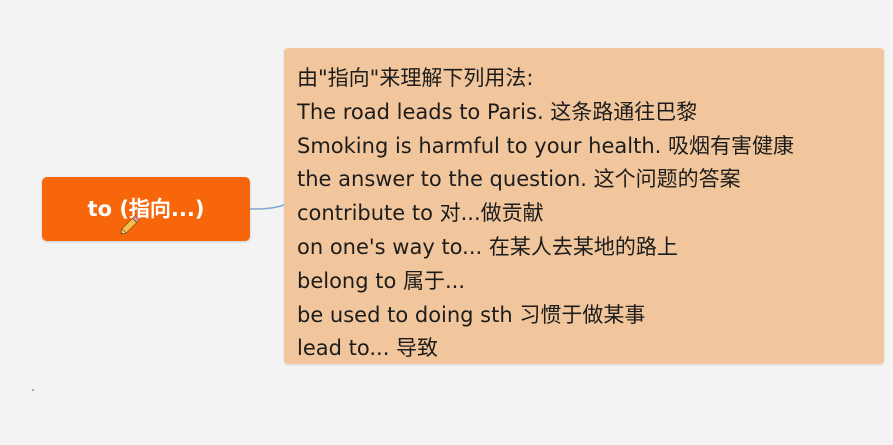  What do you see at coordinates (487, 246) in the screenshot?
I see `note-line: on one's way to... 在某人去某地的路上` at bounding box center [487, 246].